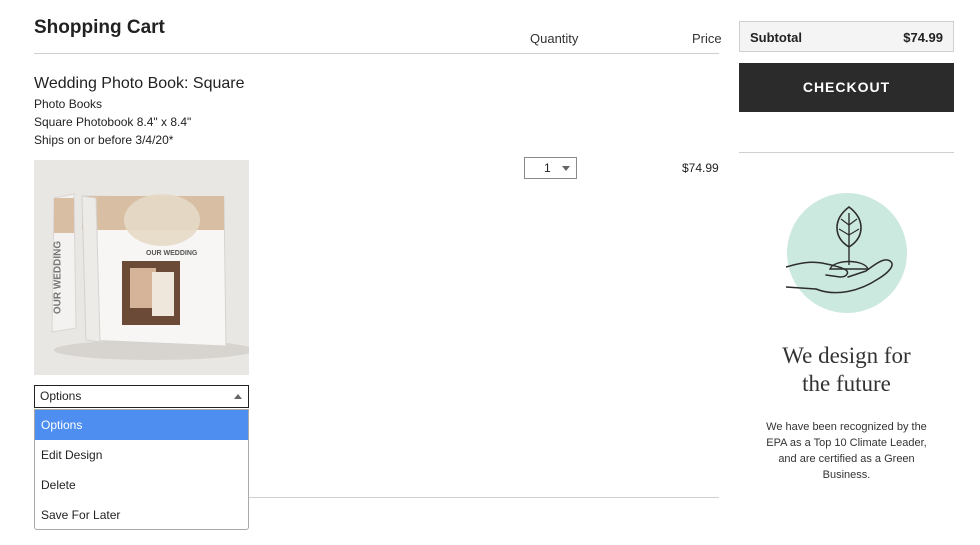 This screenshot has width=980, height=545. I want to click on page-title: Shopping Cart, so click(99, 27).